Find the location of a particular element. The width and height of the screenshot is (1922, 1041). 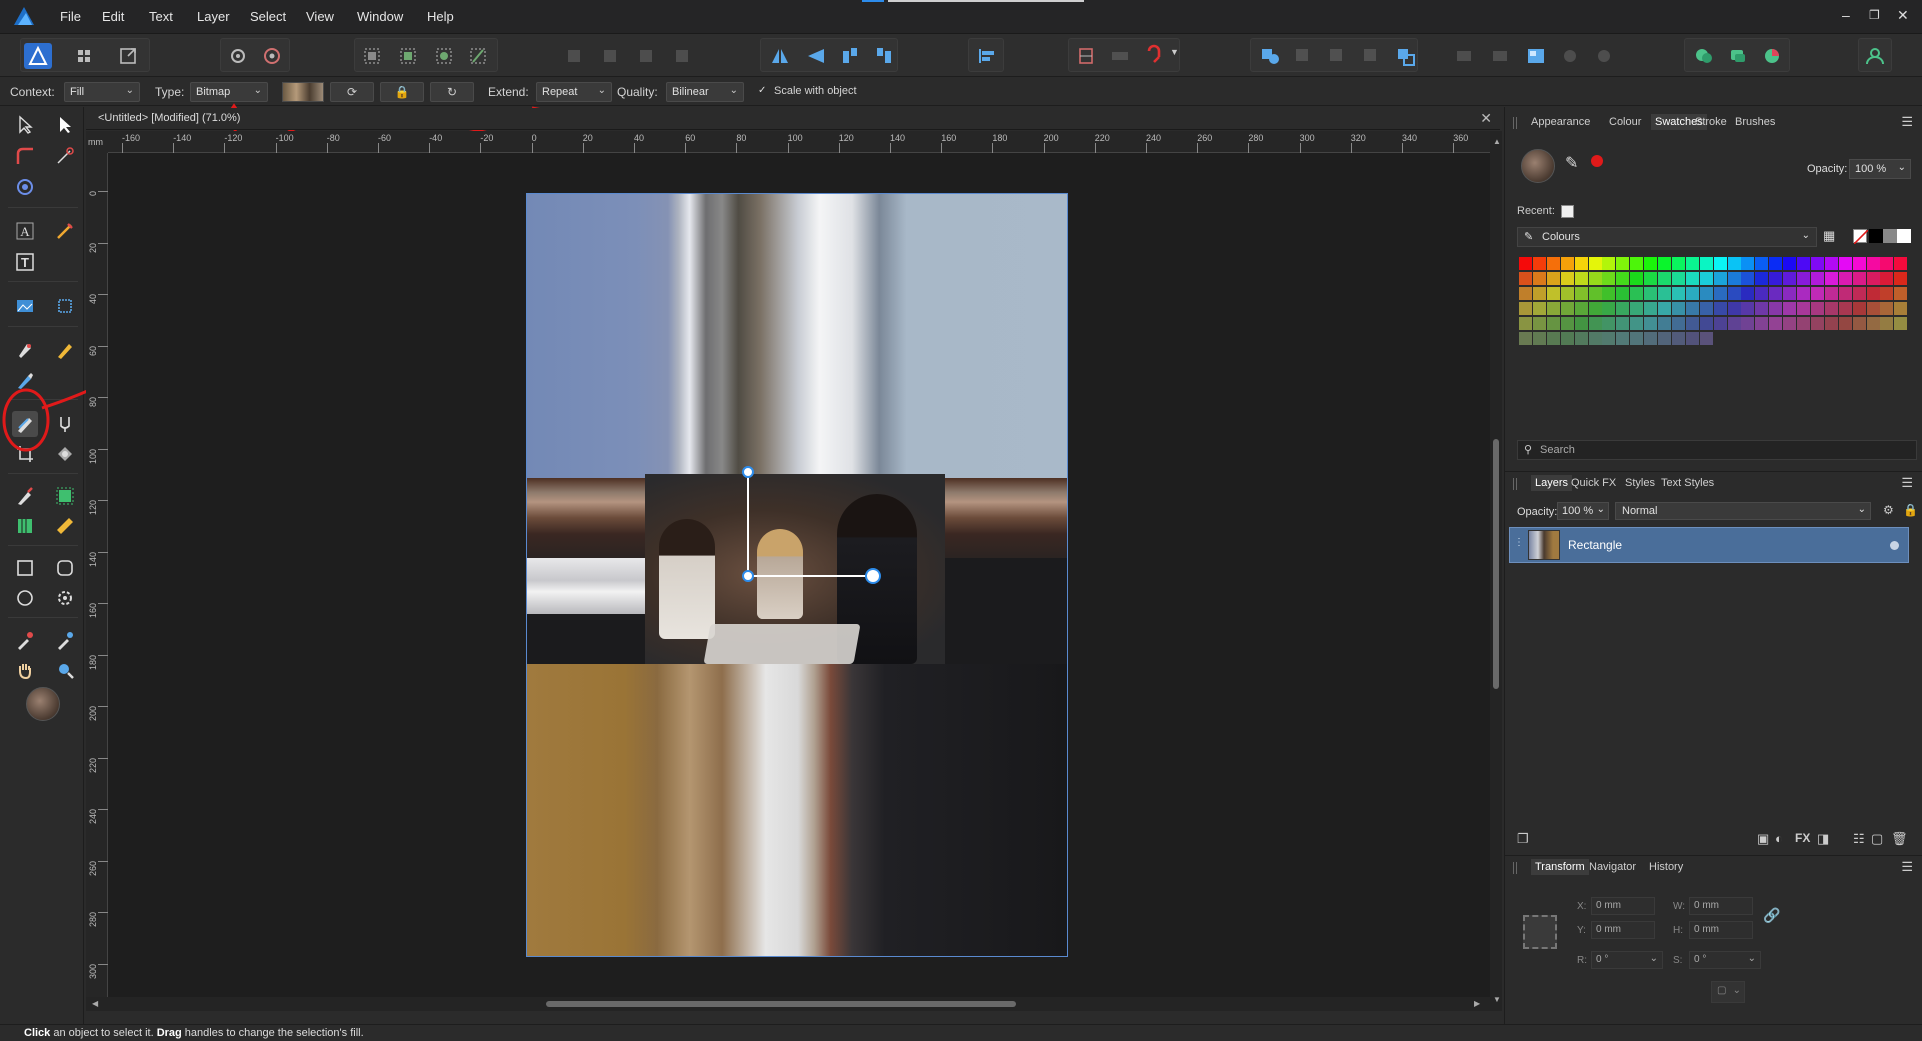

grey-swatch is located at coordinates (1890, 236).